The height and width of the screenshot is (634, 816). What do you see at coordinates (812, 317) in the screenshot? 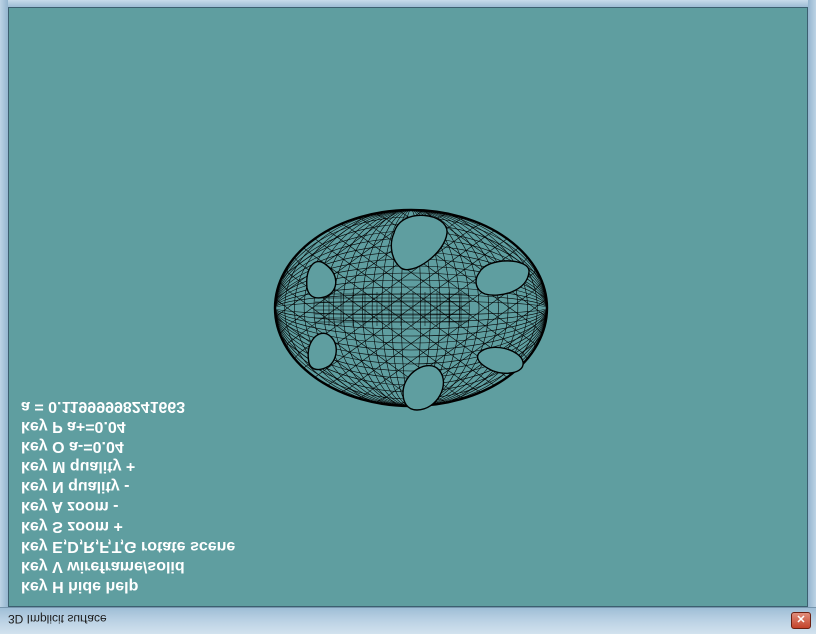
I see `window-frame-right` at bounding box center [812, 317].